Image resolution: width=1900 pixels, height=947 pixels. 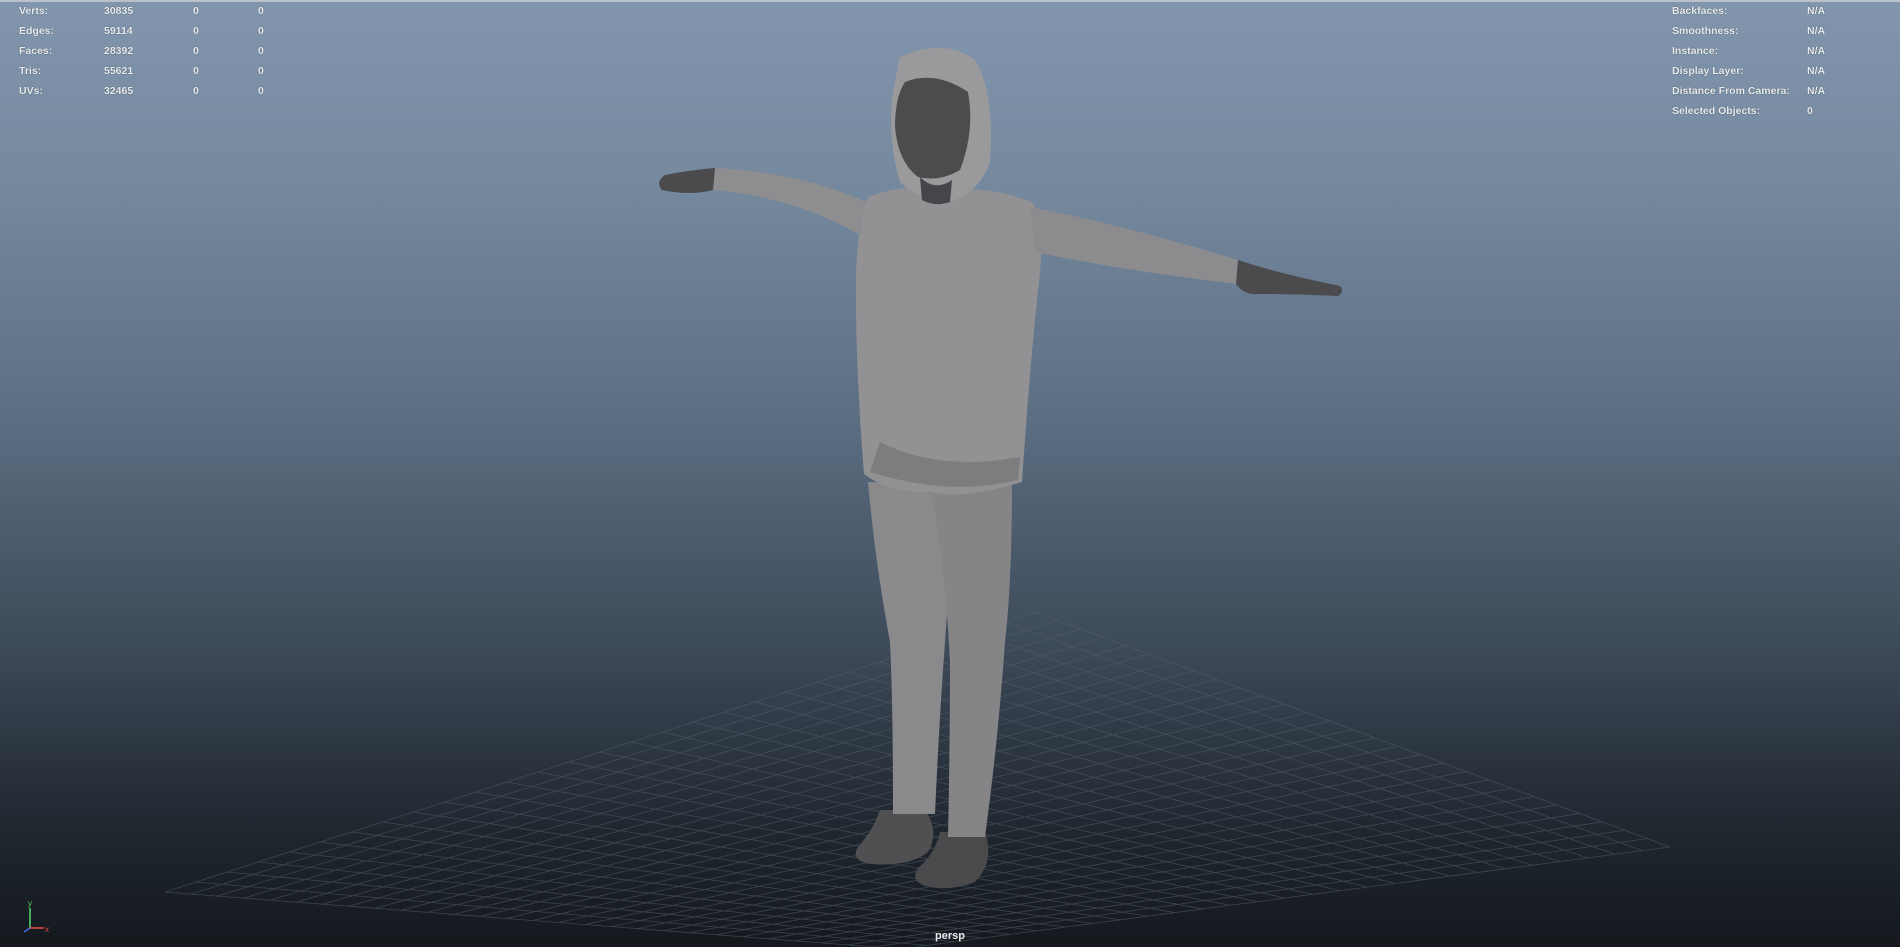 I want to click on face, so click(x=933, y=128).